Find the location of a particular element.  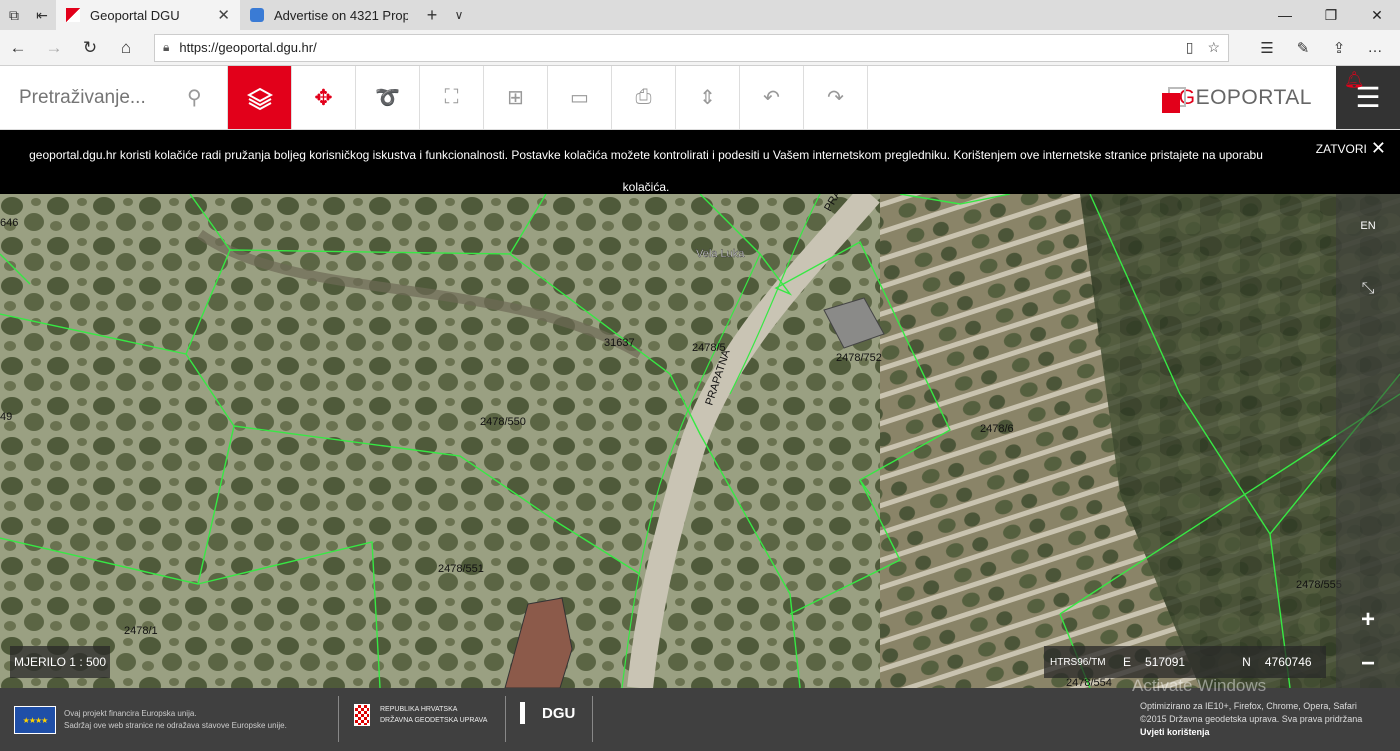

redo-icon: ↷ is located at coordinates (835, 98).